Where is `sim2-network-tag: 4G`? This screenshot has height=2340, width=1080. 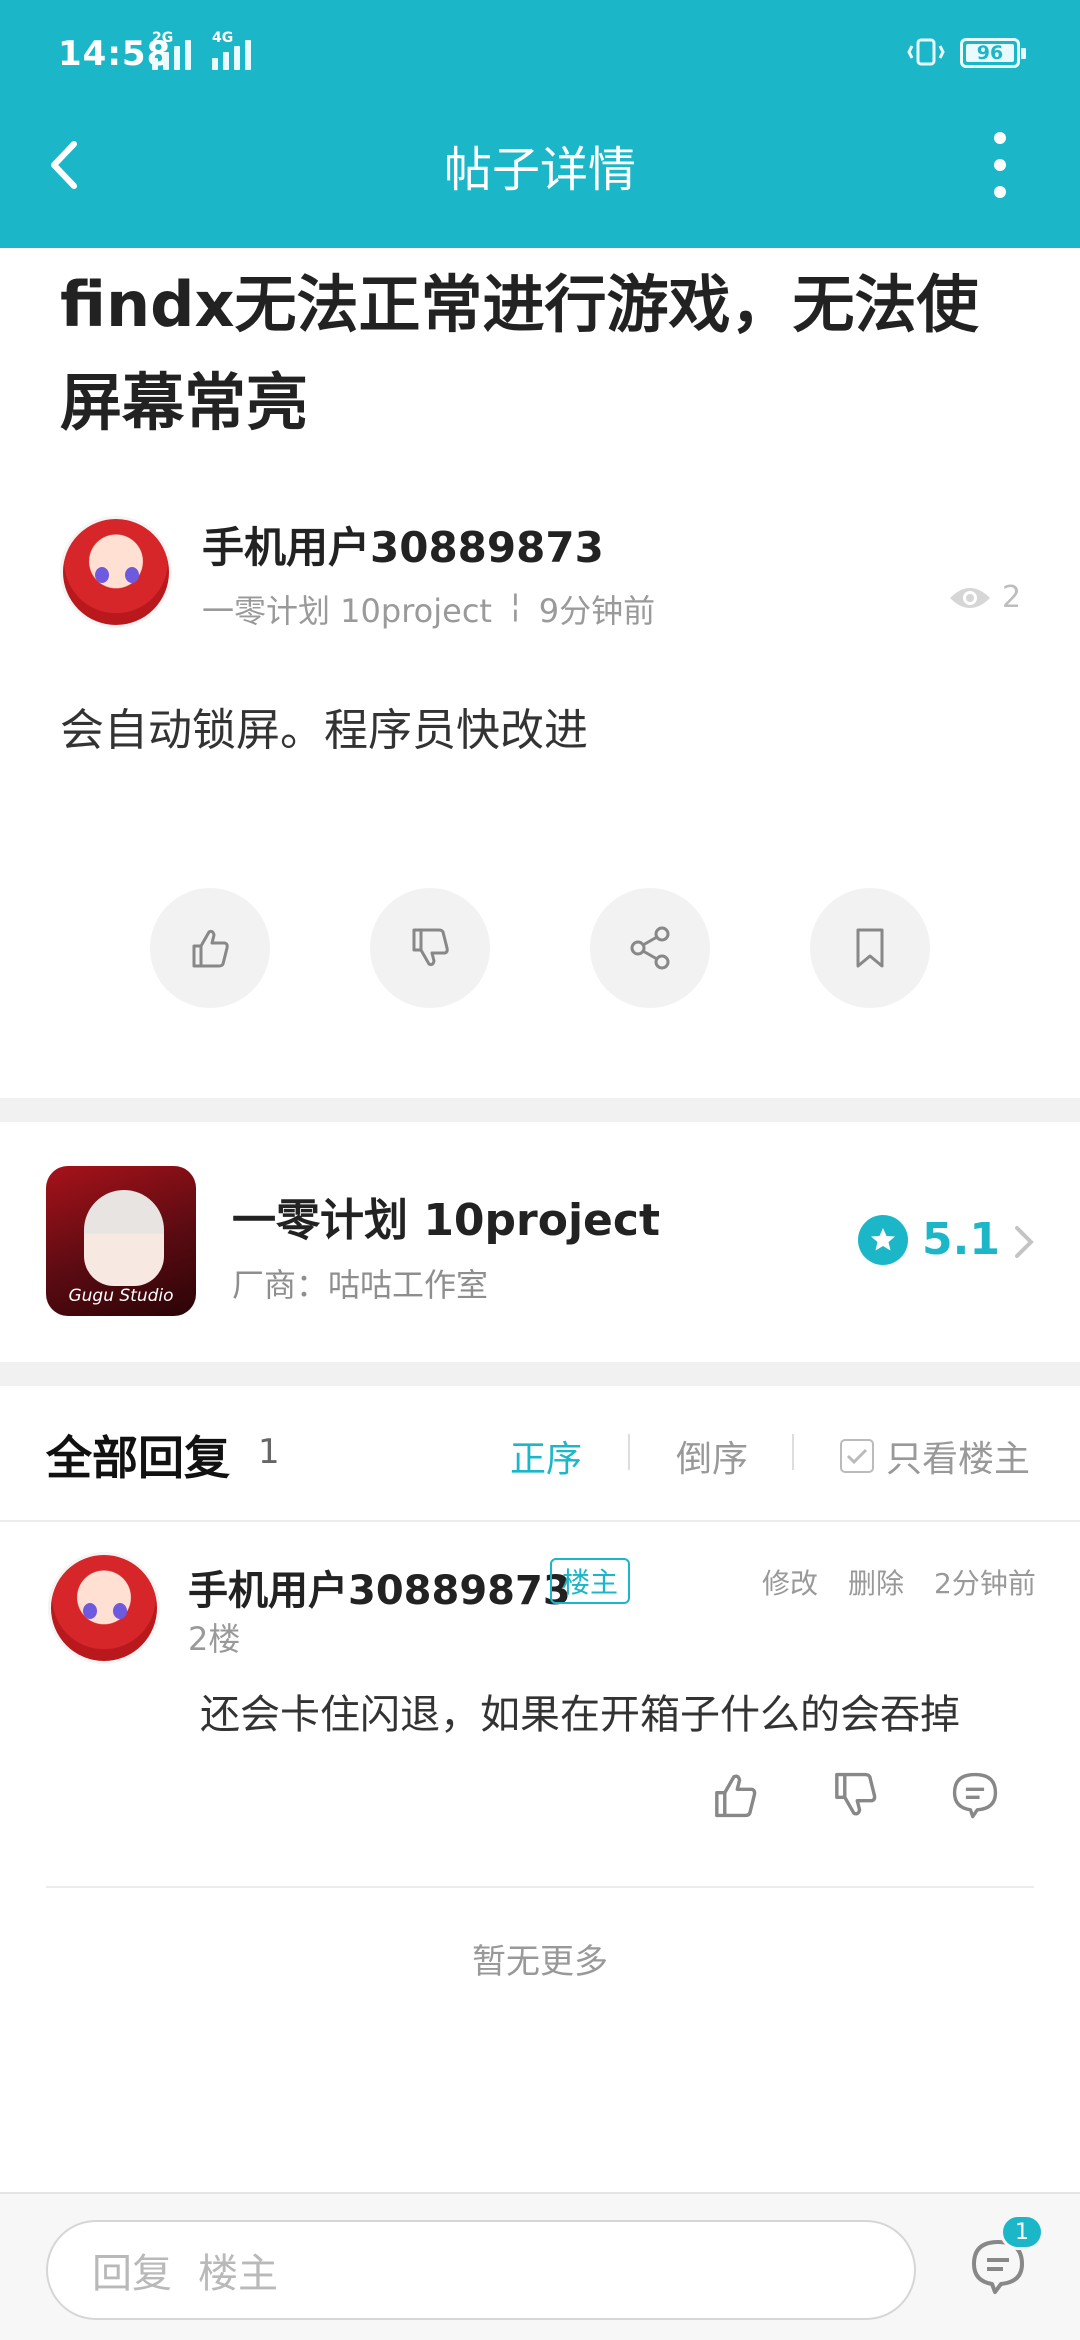 sim2-network-tag: 4G is located at coordinates (223, 38).